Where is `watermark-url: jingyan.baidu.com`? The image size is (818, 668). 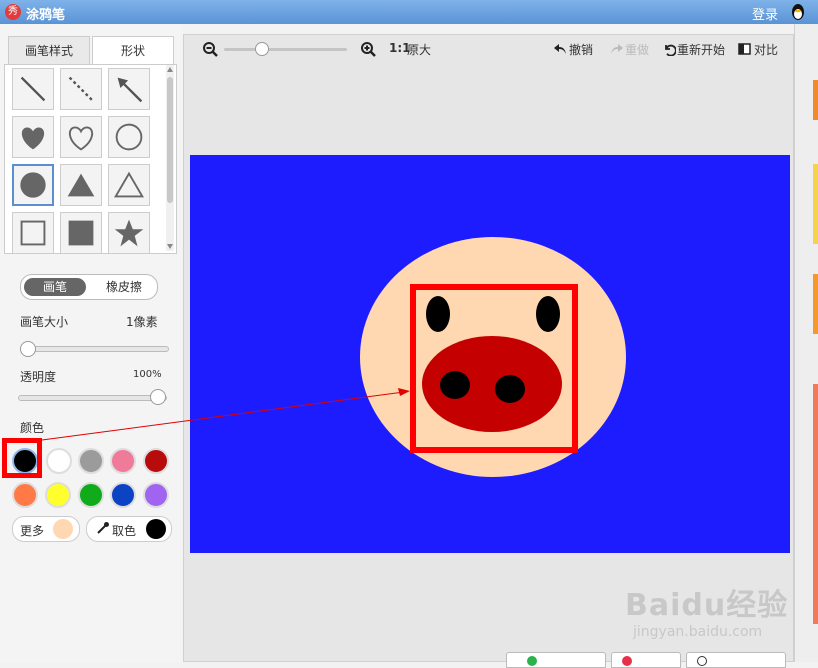
watermark-url: jingyan.baidu.com is located at coordinates (698, 632).